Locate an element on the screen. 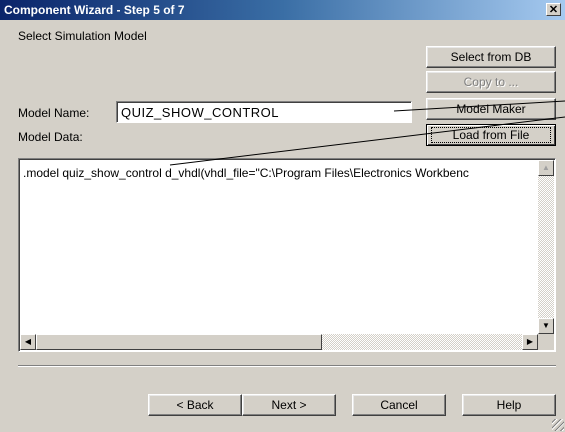  scroll-left-button: ◀ is located at coordinates (28, 342).